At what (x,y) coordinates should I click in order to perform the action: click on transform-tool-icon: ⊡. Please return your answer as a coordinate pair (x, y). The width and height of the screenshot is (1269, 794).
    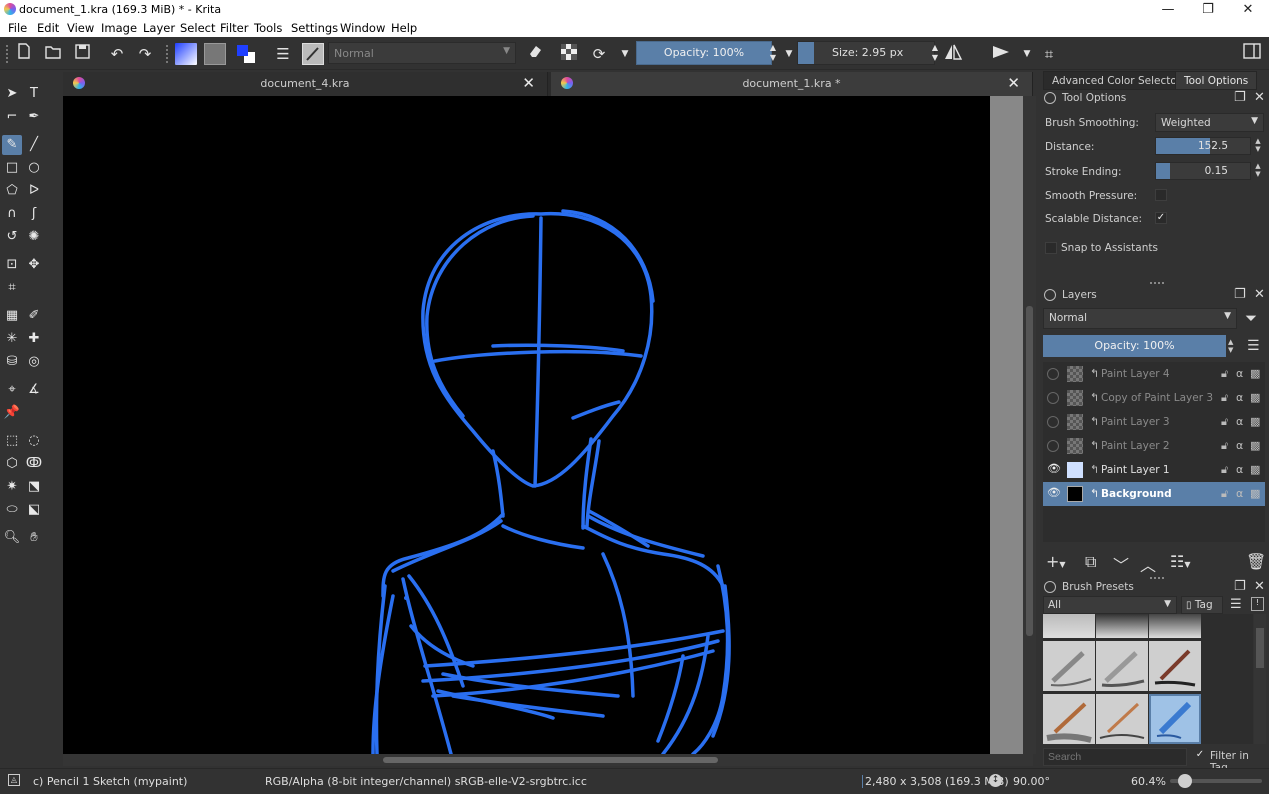
    Looking at the image, I should click on (12, 265).